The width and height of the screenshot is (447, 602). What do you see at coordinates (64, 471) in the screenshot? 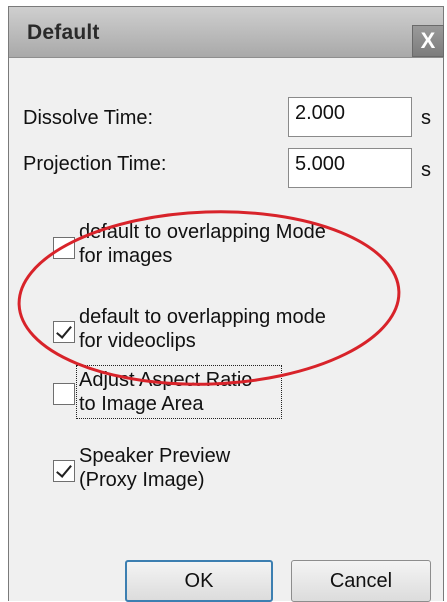
I see `speaker-preview-checkbox` at bounding box center [64, 471].